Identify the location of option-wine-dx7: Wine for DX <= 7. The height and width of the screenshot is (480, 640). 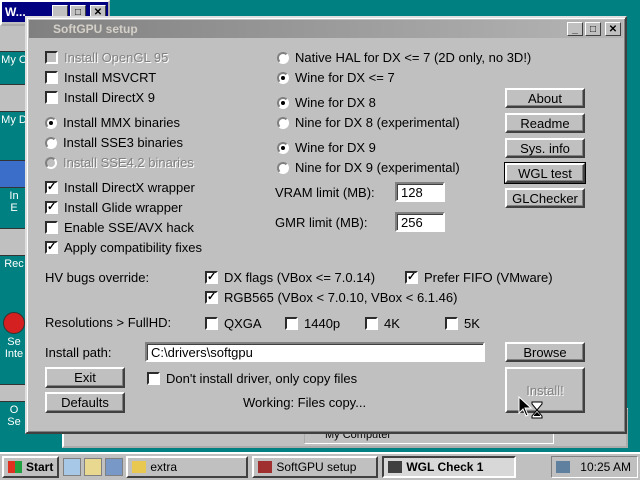
(336, 77).